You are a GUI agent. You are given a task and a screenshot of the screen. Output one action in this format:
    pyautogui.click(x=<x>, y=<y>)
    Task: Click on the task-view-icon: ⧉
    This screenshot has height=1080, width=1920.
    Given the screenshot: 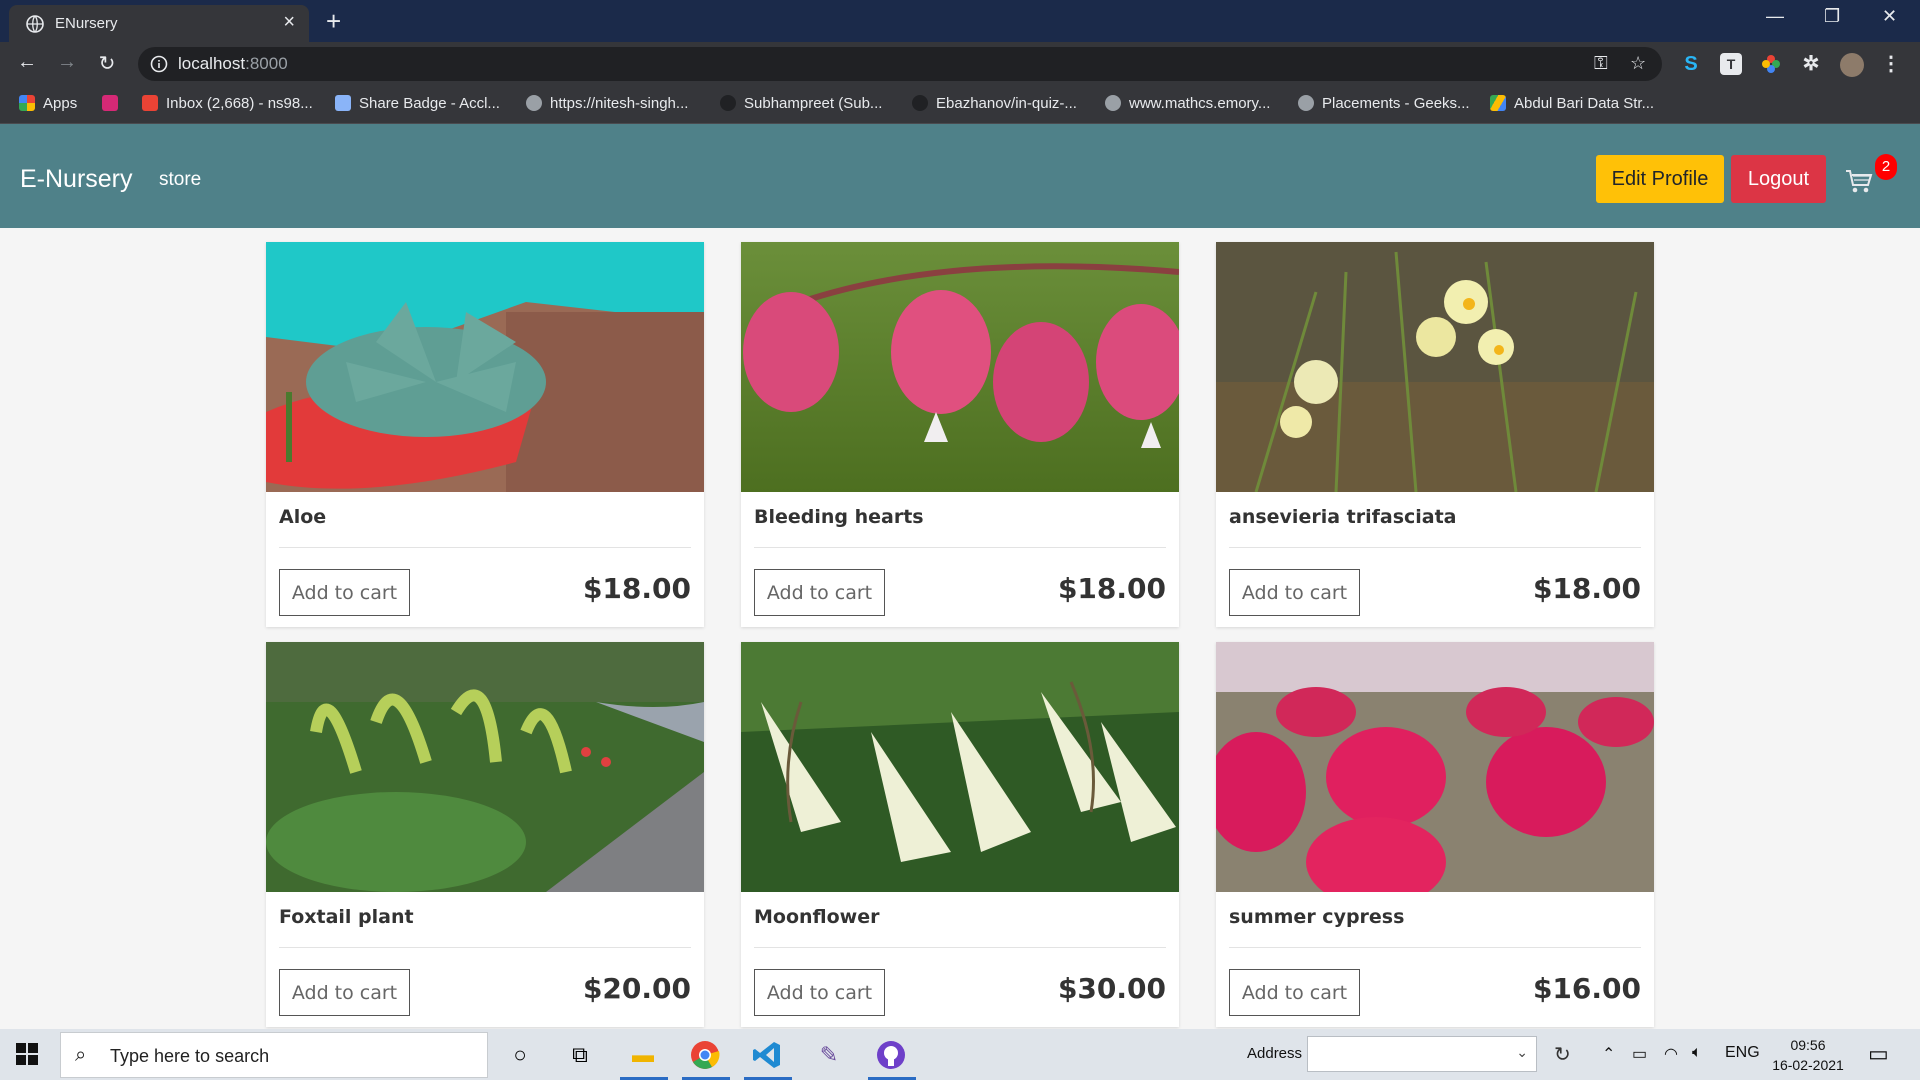 What is the action you would take?
    pyautogui.click(x=580, y=1055)
    